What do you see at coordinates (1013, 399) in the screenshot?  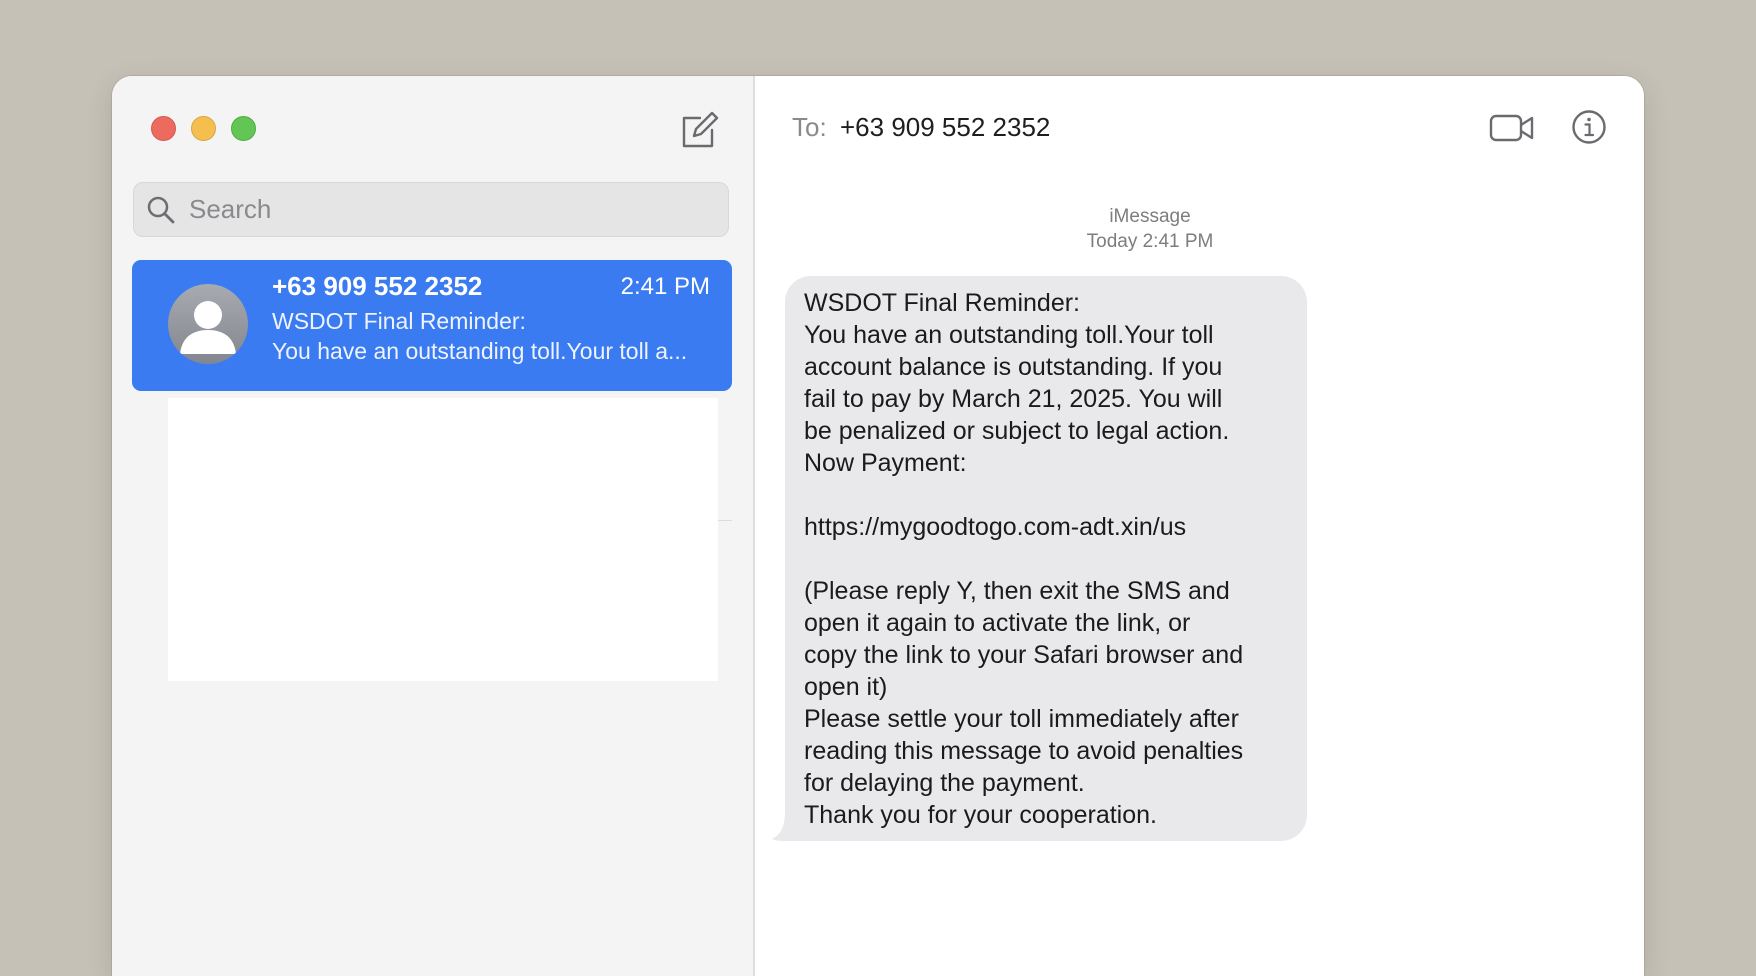 I see `message-line: fail to pay by March 21, 2025. You will` at bounding box center [1013, 399].